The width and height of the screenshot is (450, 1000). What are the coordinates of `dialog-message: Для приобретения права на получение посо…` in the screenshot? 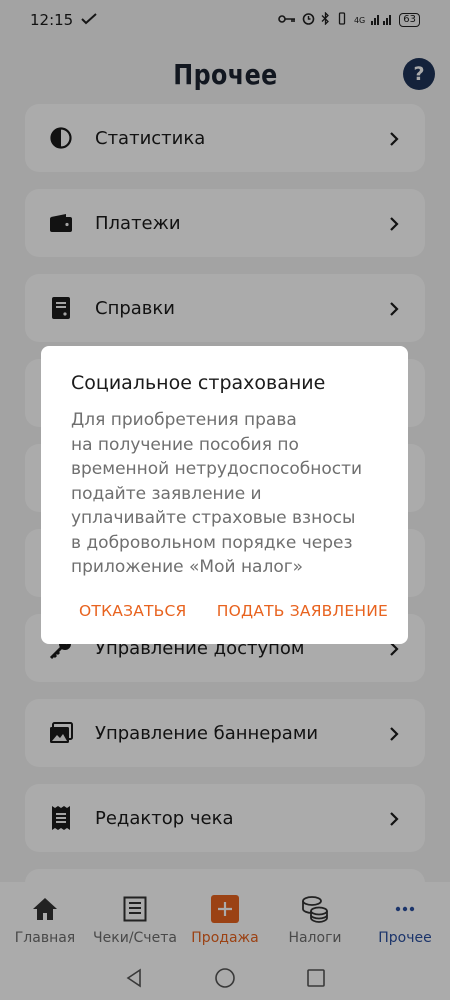 It's located at (217, 493).